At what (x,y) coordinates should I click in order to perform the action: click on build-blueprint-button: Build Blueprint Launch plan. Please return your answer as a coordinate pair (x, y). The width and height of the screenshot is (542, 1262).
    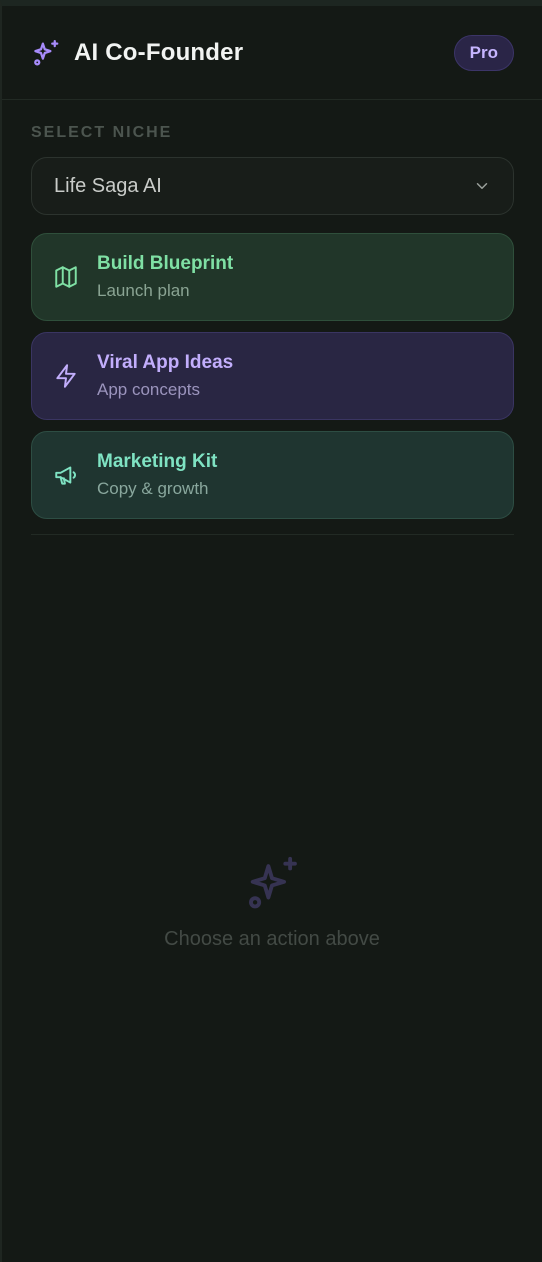
    Looking at the image, I should click on (272, 277).